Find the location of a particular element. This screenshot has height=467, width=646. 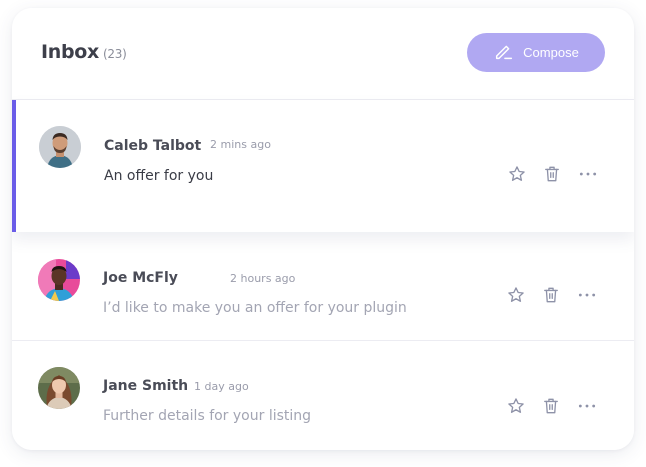

page-title: Inbox (23) is located at coordinates (84, 52).